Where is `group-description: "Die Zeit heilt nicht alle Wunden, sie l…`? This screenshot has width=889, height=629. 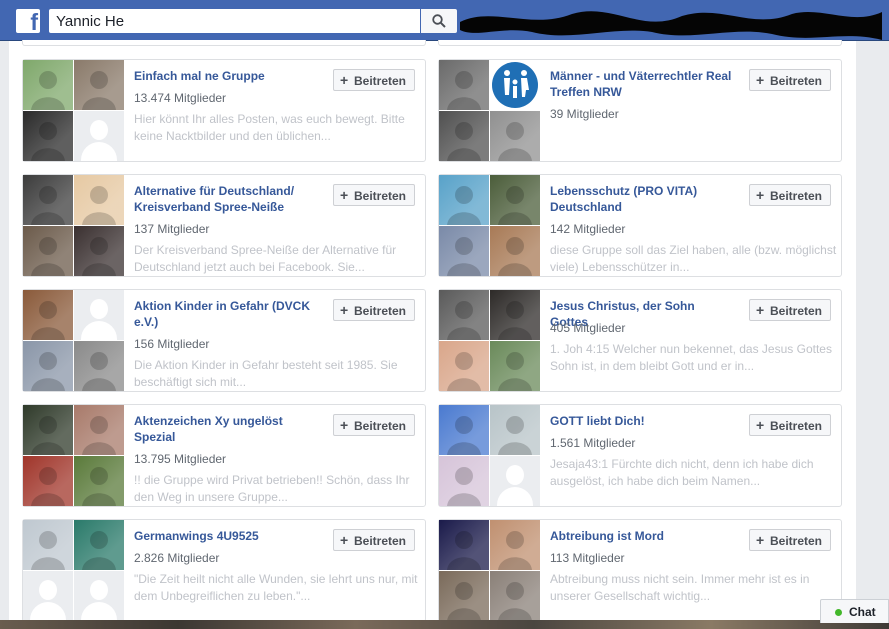 group-description: "Die Zeit heilt nicht alle Wunden, sie l… is located at coordinates (276, 587).